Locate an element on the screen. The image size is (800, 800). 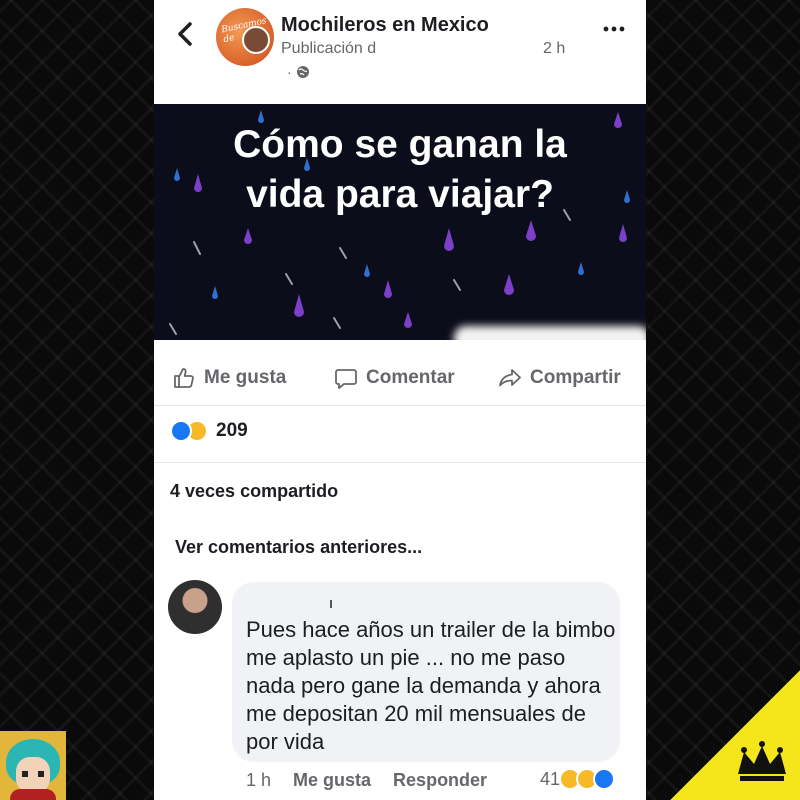
corner-badge is located at coordinates (735, 735).